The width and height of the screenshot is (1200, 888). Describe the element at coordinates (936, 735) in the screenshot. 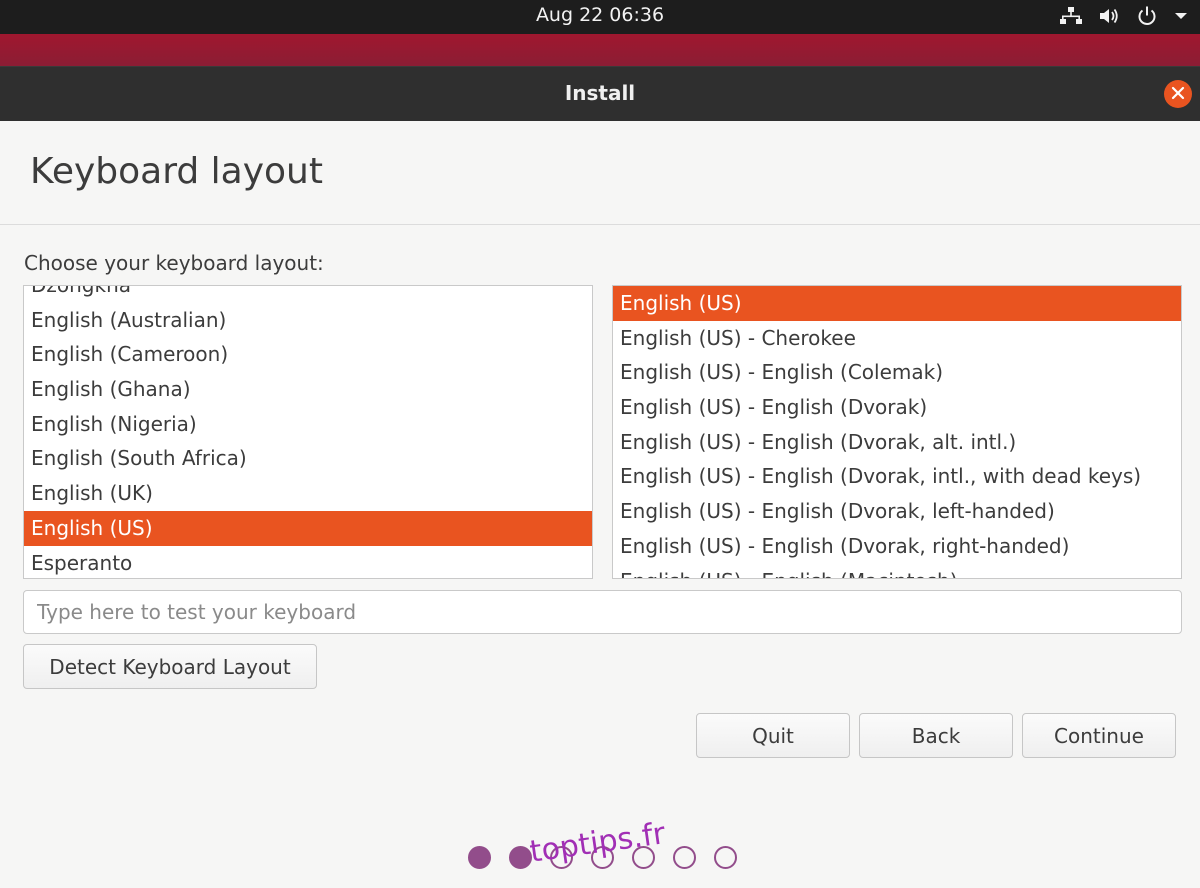

I see `back-button: Back` at that location.